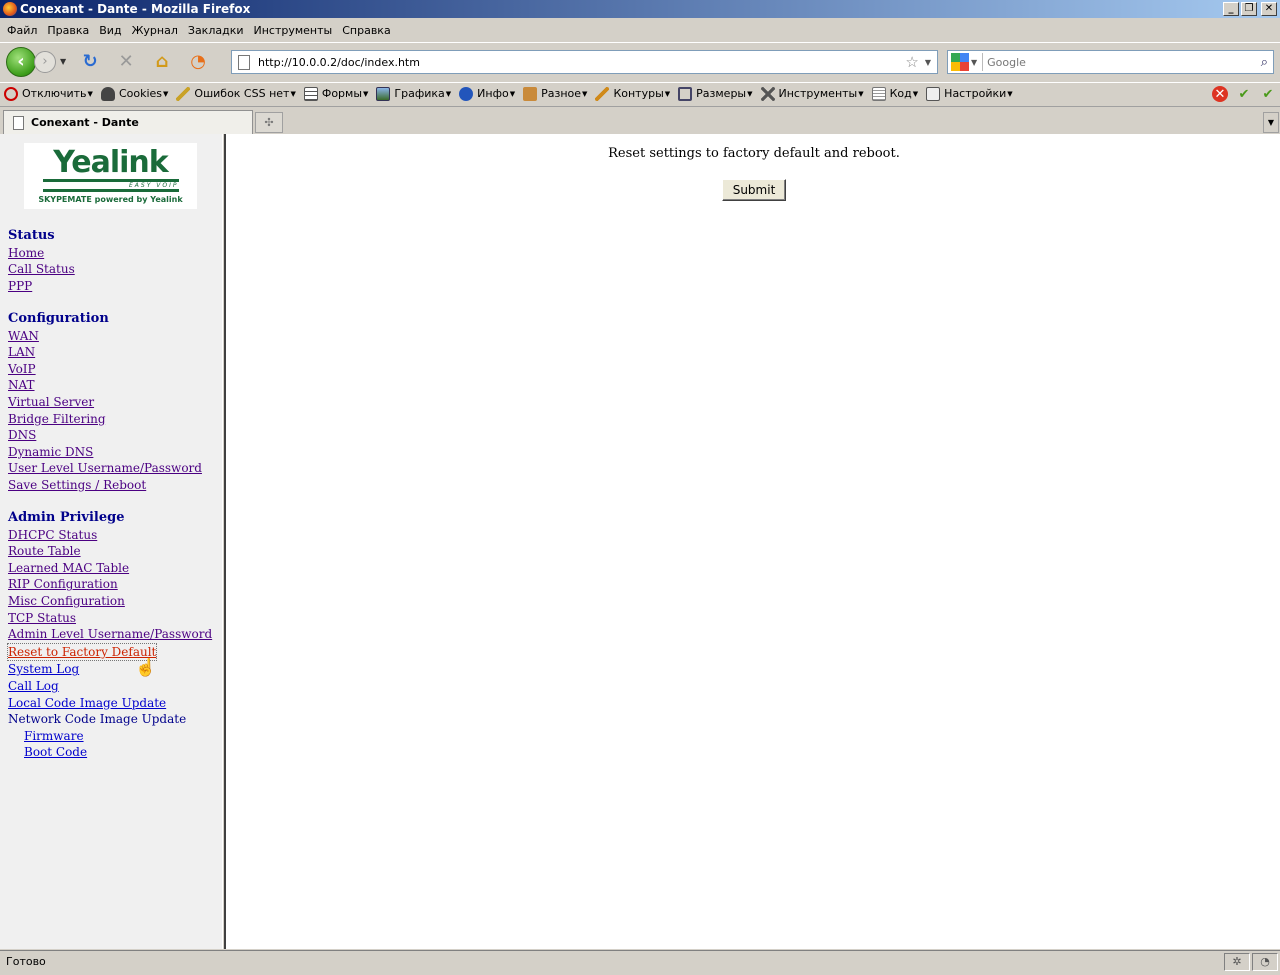  Describe the element at coordinates (1265, 961) in the screenshot. I see `feed-icon: ◔` at that location.